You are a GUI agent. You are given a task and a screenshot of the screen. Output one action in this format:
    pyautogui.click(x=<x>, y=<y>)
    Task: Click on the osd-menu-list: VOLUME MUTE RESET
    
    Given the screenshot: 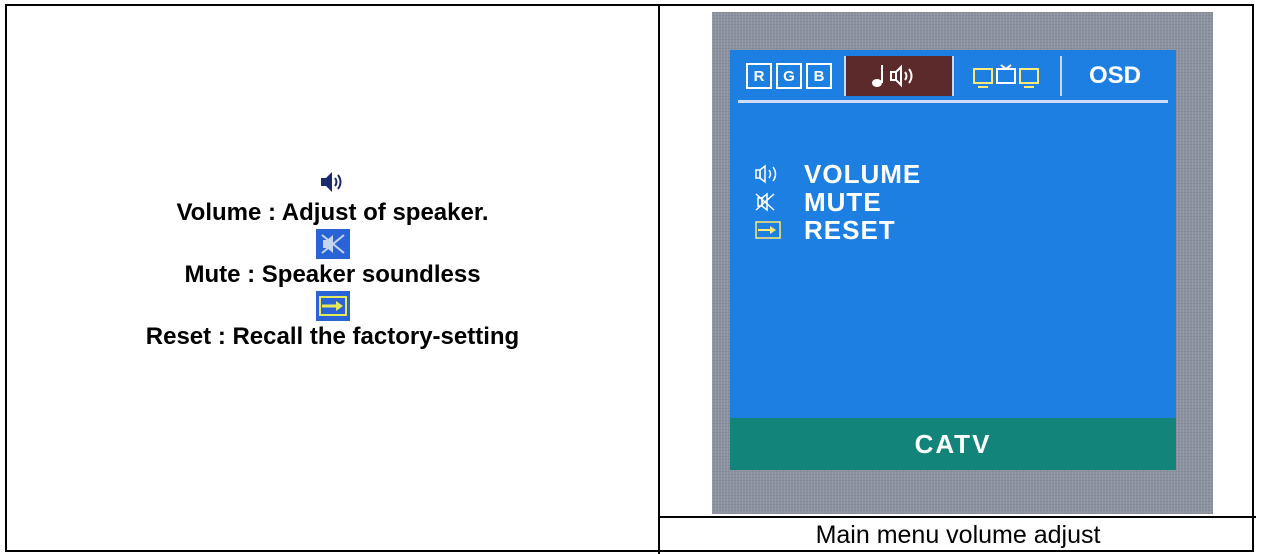 What is the action you would take?
    pyautogui.click(x=837, y=202)
    